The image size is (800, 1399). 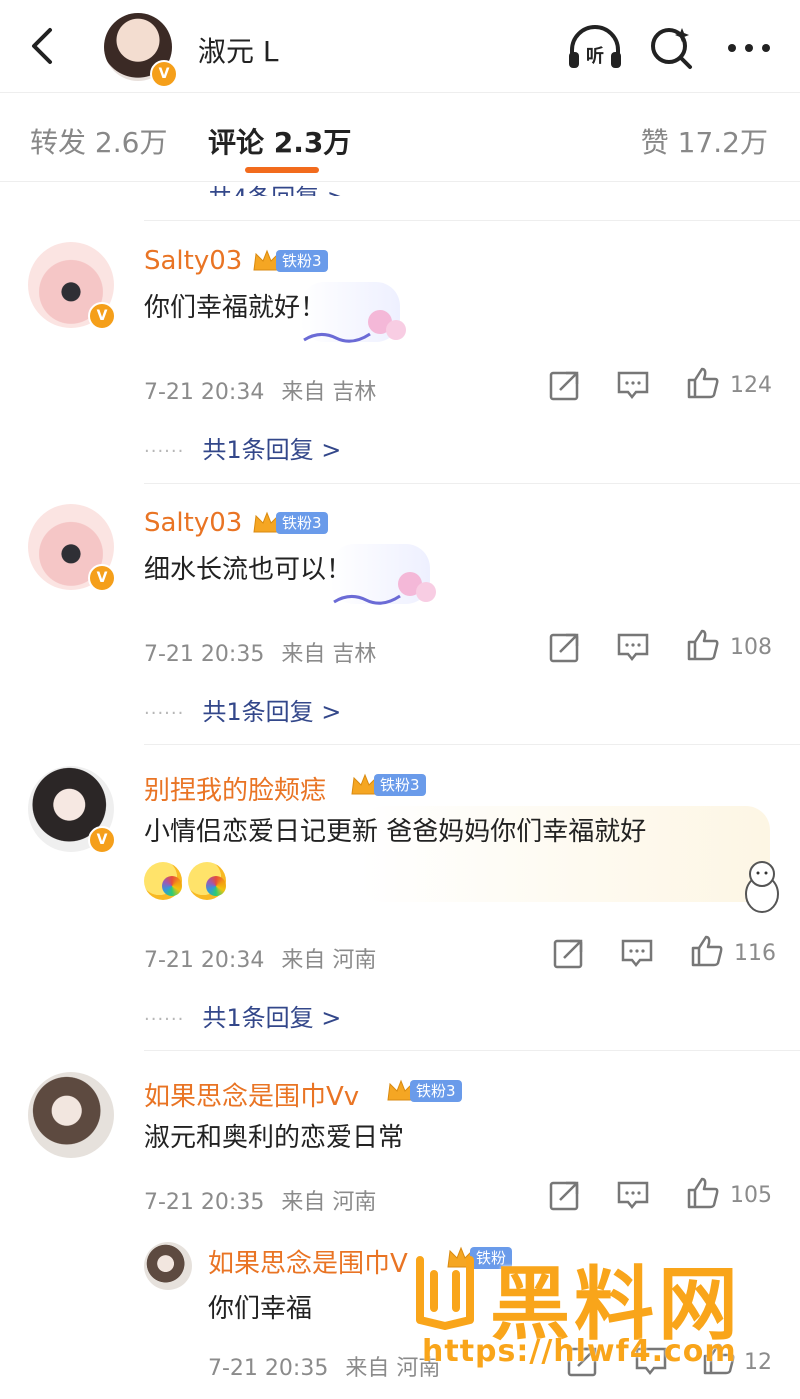 I want to click on top-bar: V 淑元 L 听, so click(x=400, y=46).